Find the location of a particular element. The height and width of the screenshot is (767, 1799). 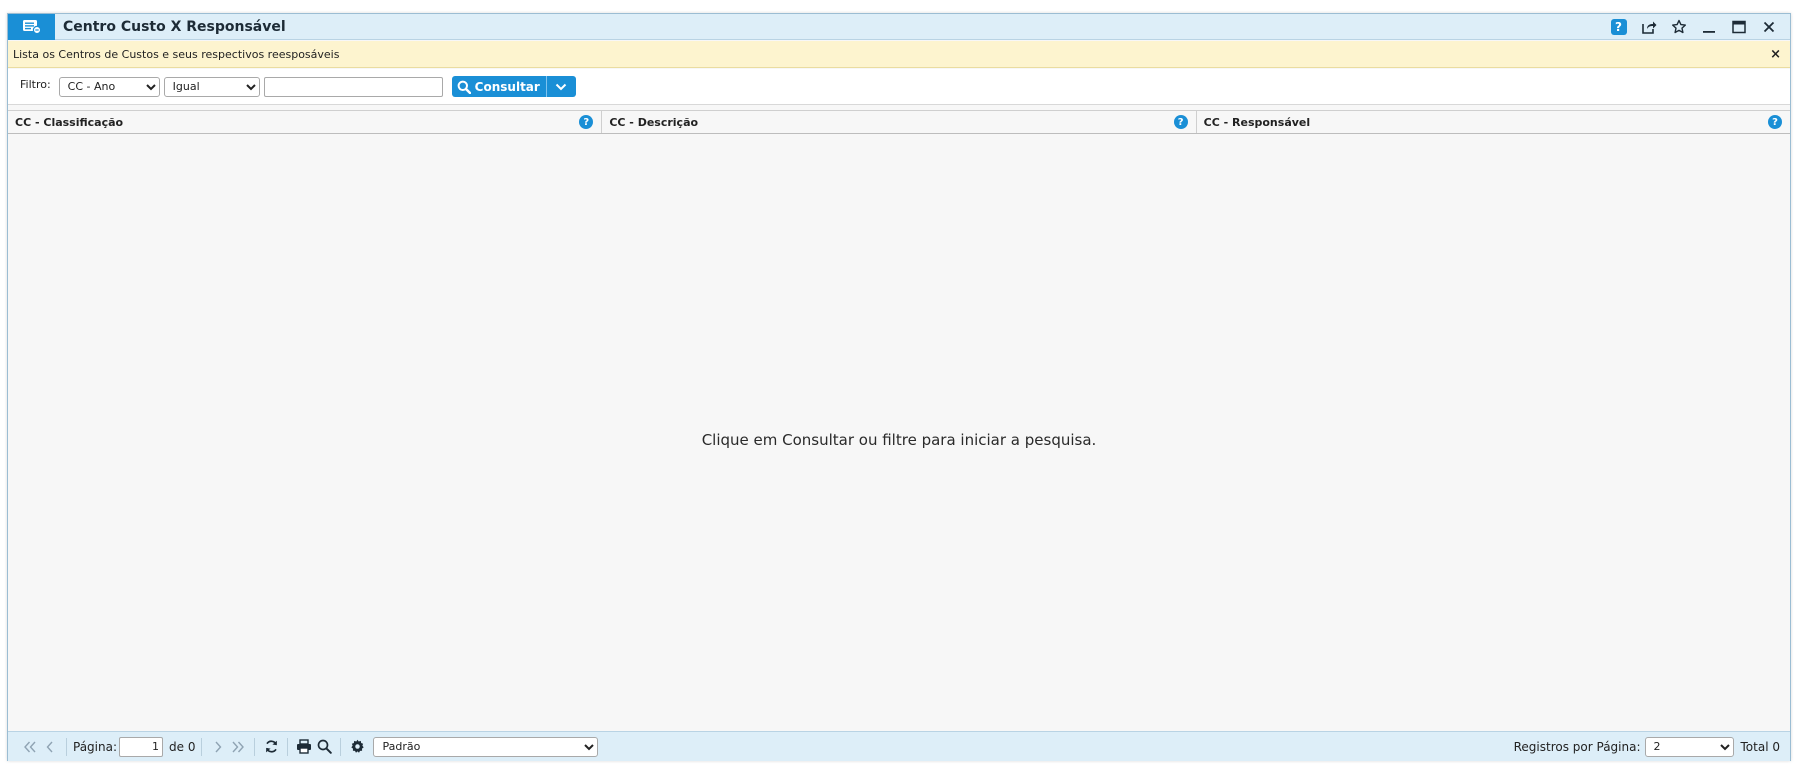

double-chevron-right-icon is located at coordinates (238, 746).